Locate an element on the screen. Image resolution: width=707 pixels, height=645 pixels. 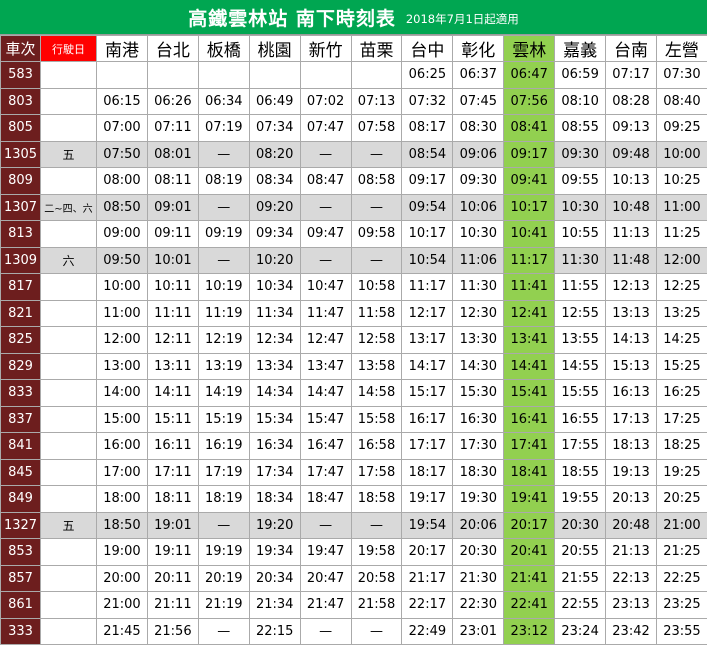
time-cell: 13:11 is located at coordinates (172, 366).